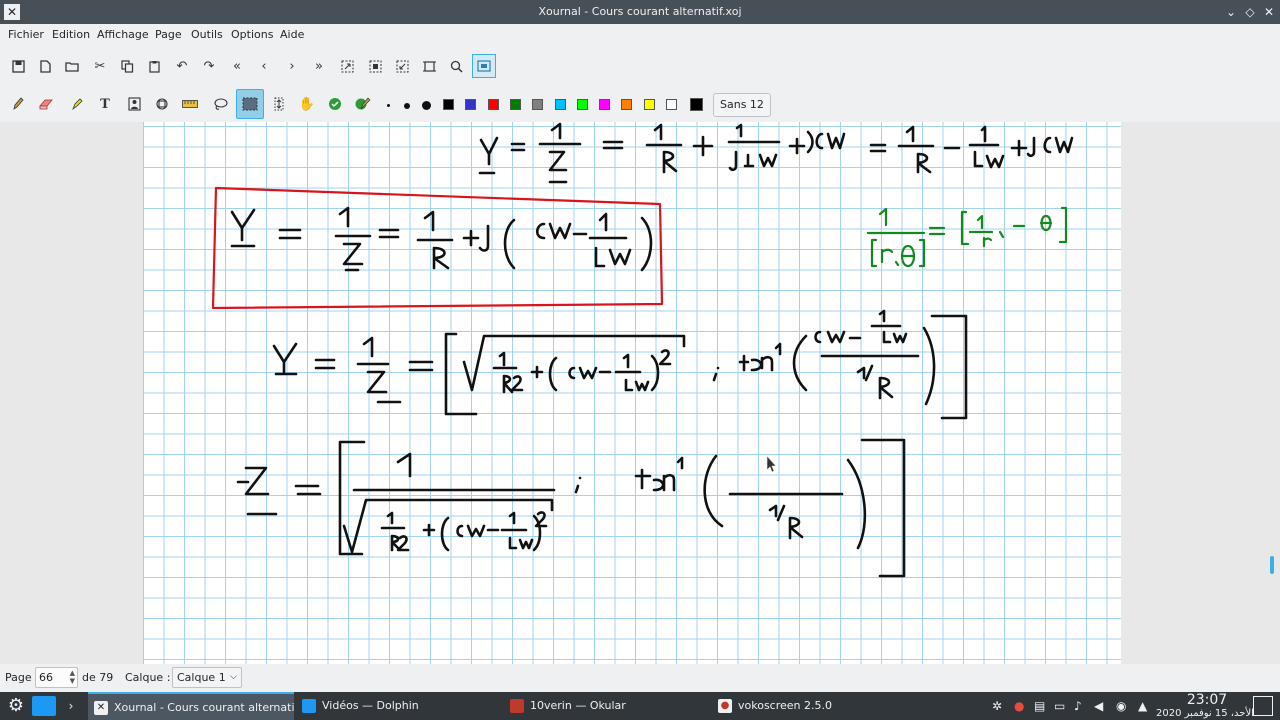  I want to click on vertical-scrollbar, so click(1272, 565).